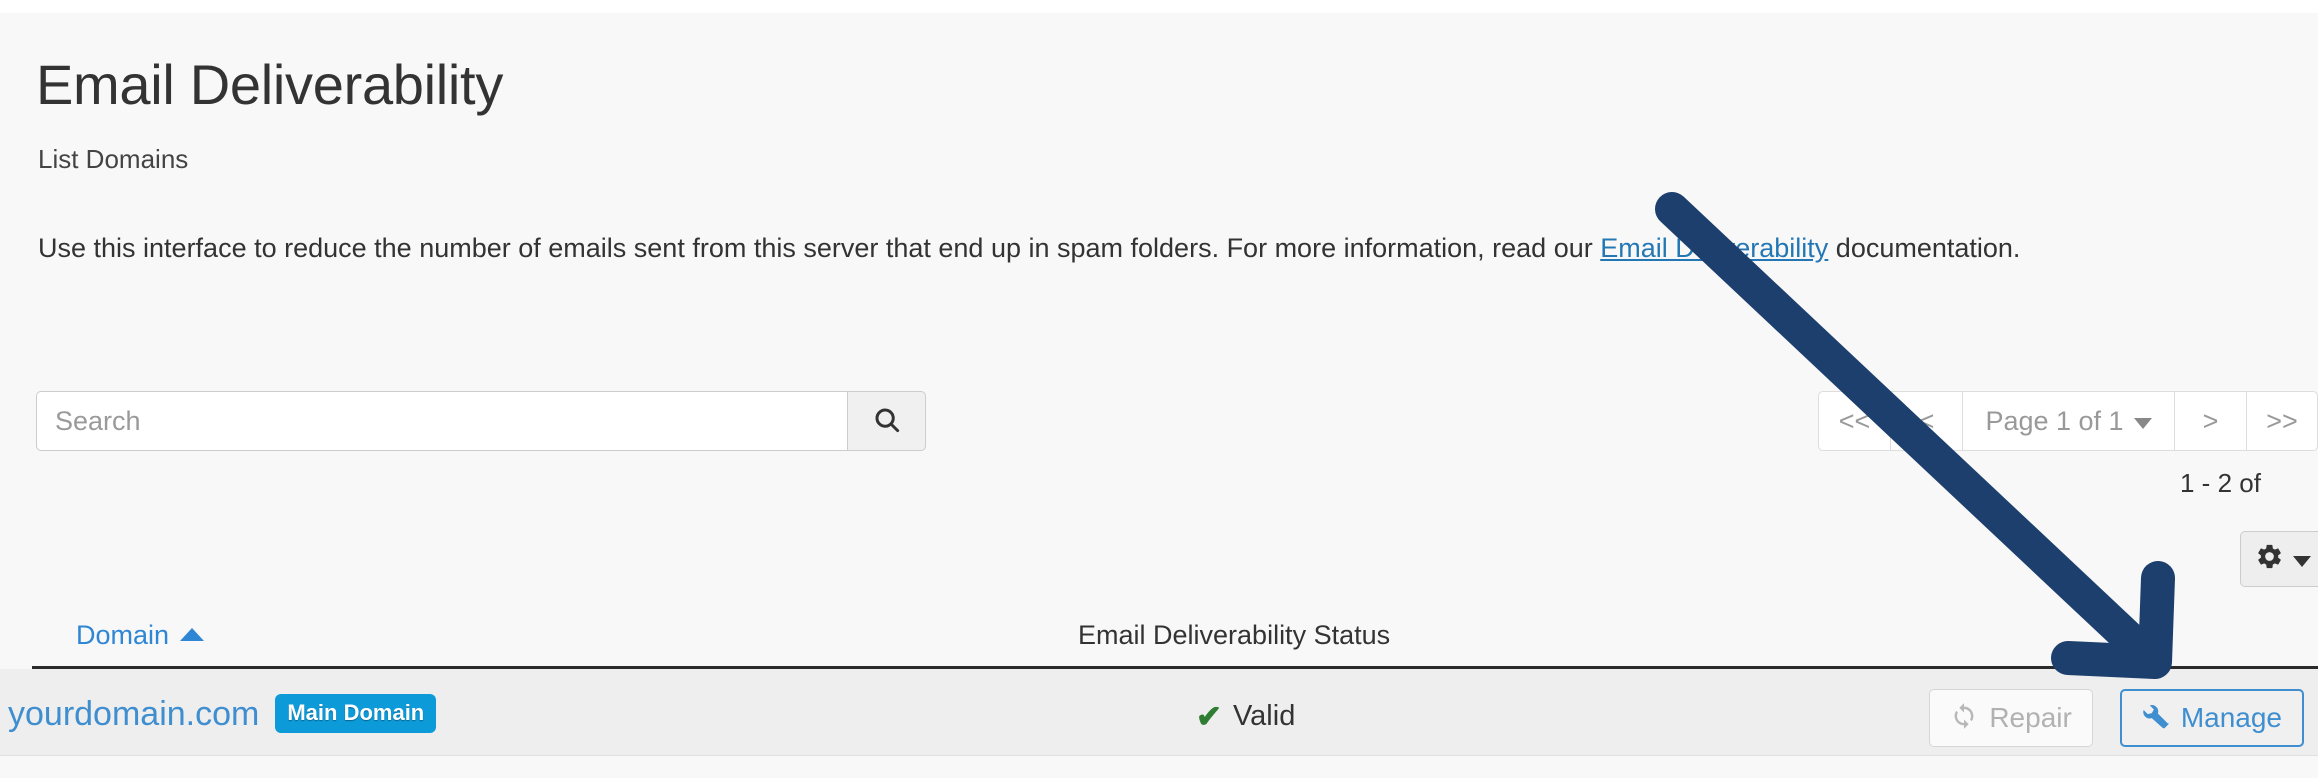  Describe the element at coordinates (1924, 248) in the screenshot. I see `description-text-after: documentation.` at that location.